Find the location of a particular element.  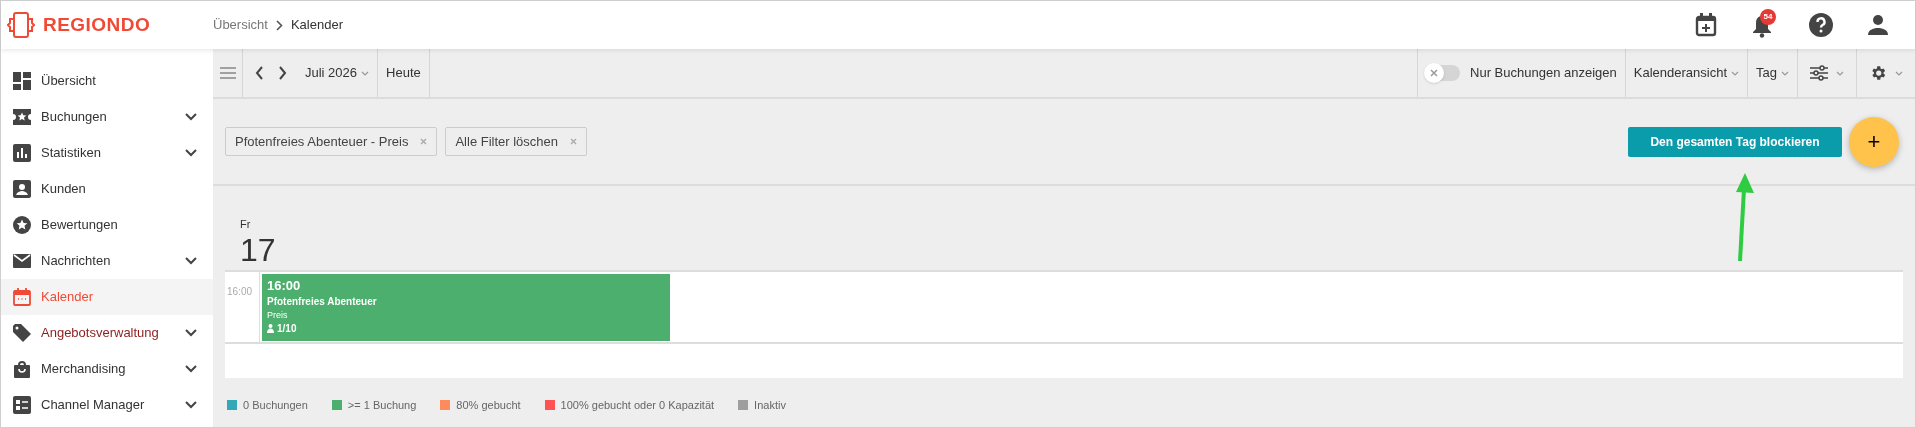

add-button: + is located at coordinates (1874, 141).